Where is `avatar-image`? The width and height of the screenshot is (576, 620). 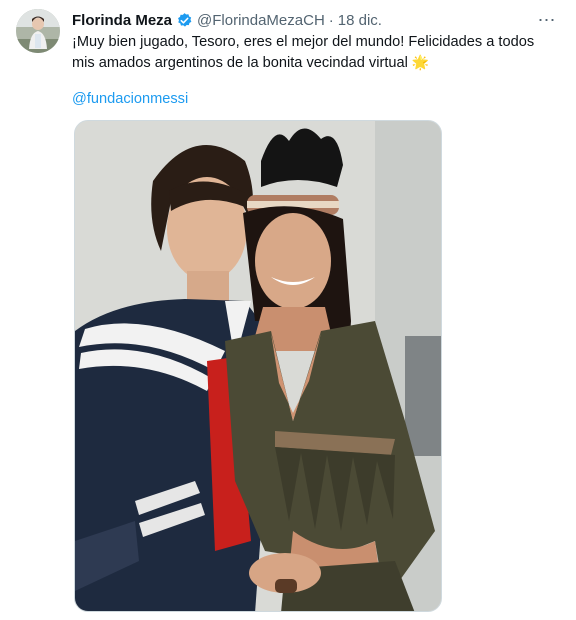 avatar-image is located at coordinates (38, 31).